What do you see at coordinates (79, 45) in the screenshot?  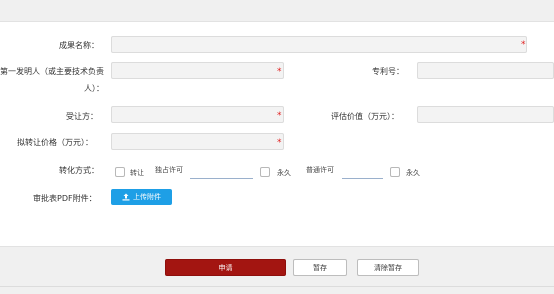 I see `result-name-label: 成果名称：` at bounding box center [79, 45].